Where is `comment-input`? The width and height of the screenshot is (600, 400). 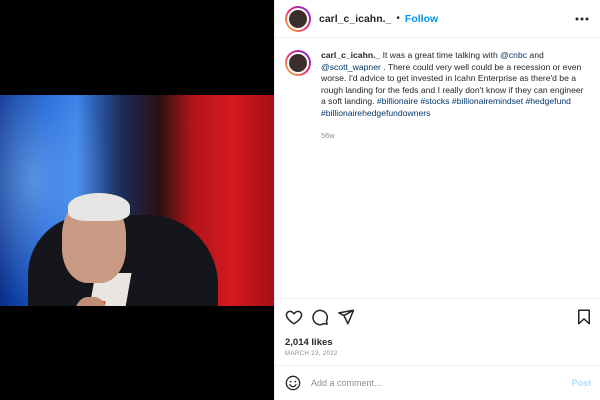 comment-input is located at coordinates (431, 383).